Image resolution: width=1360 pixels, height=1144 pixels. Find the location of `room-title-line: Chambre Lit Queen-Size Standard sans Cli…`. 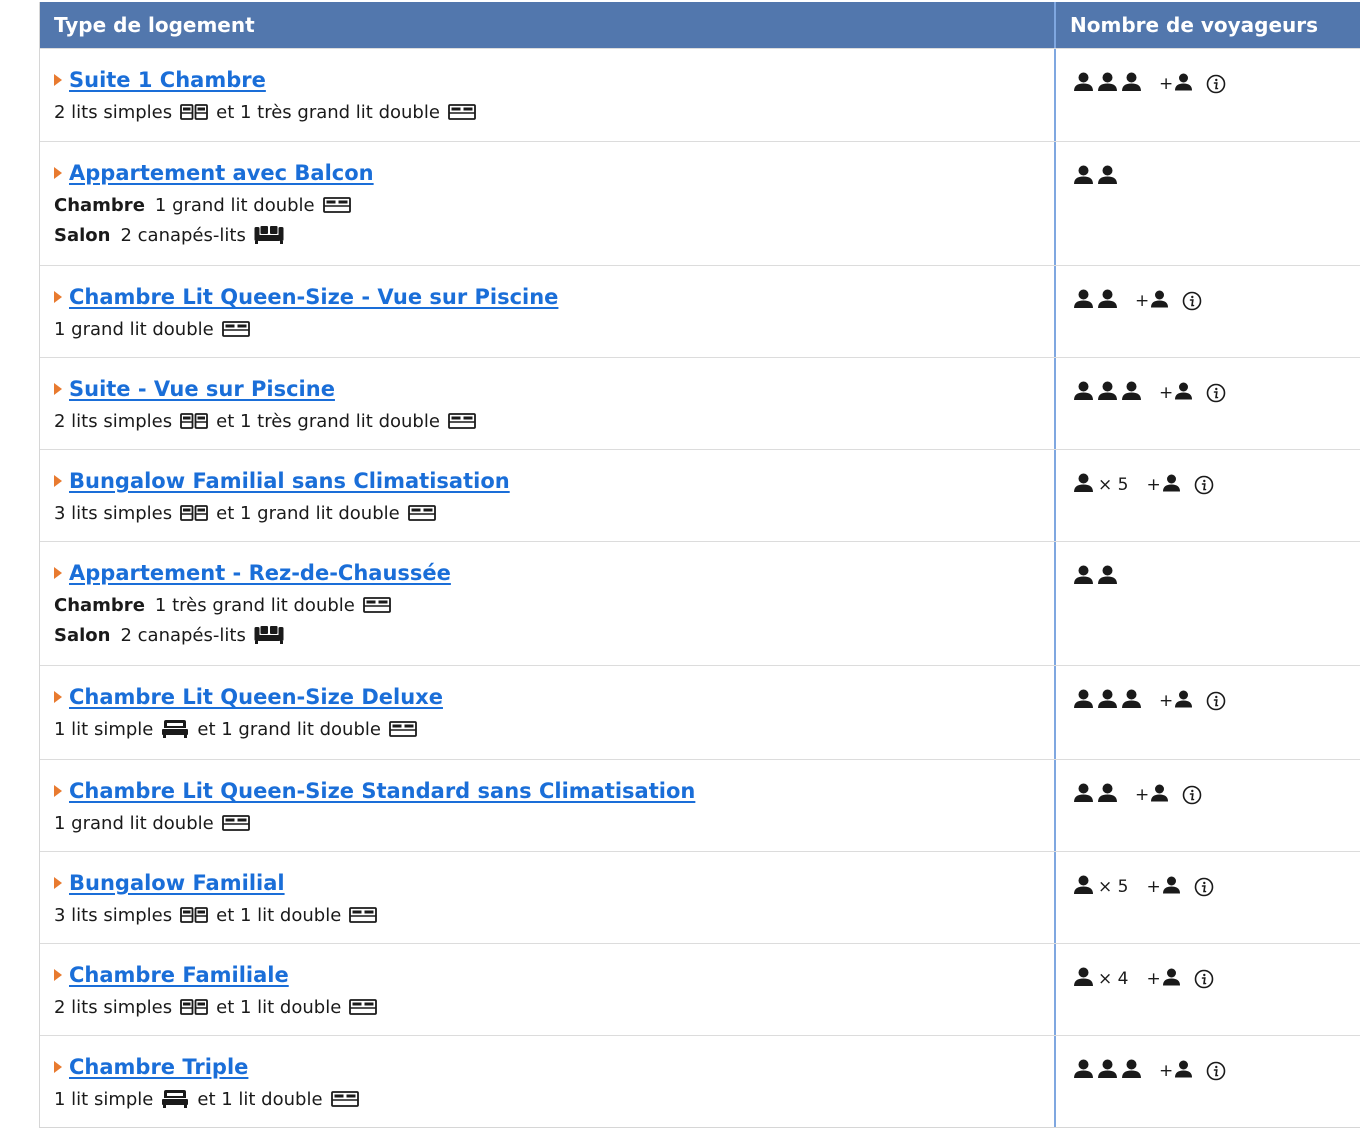

room-title-line: Chambre Lit Queen-Size Standard sans Cli… is located at coordinates (547, 791).